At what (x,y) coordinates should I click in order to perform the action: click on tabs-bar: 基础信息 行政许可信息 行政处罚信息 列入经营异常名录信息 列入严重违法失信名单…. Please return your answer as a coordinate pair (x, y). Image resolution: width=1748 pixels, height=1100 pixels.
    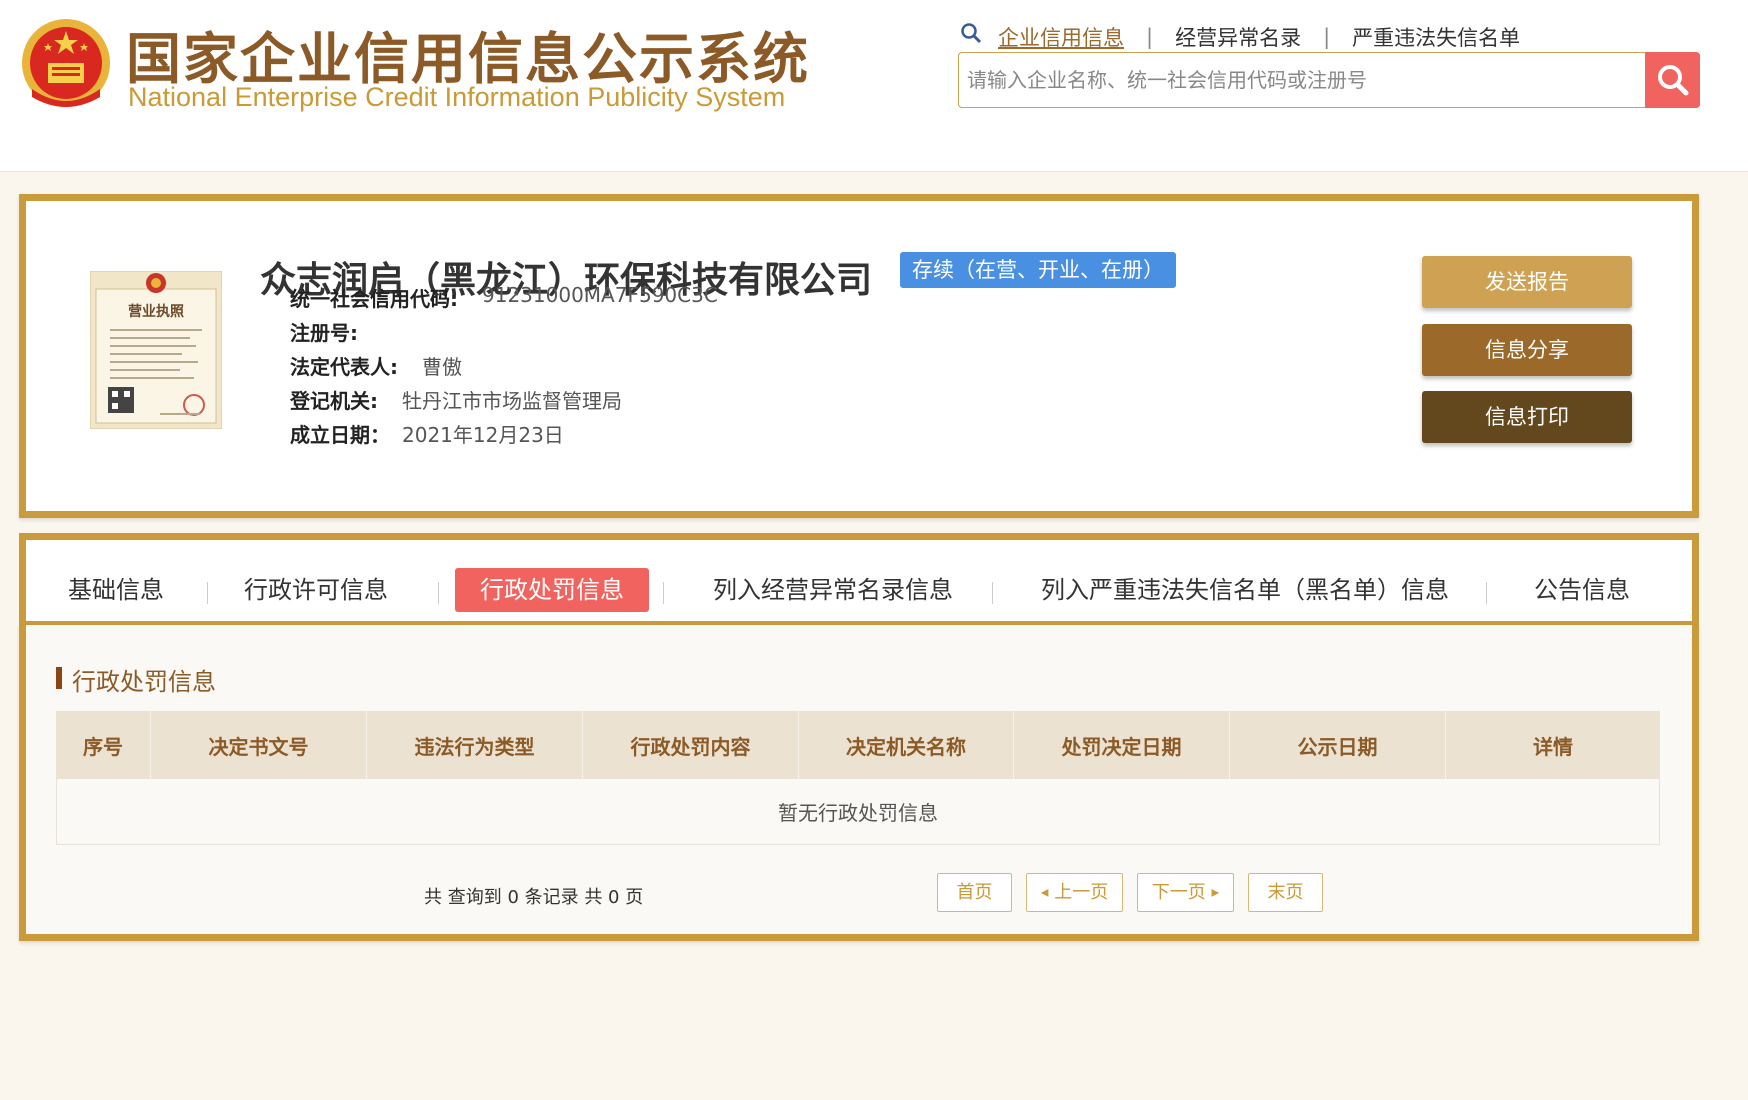
    Looking at the image, I should click on (859, 580).